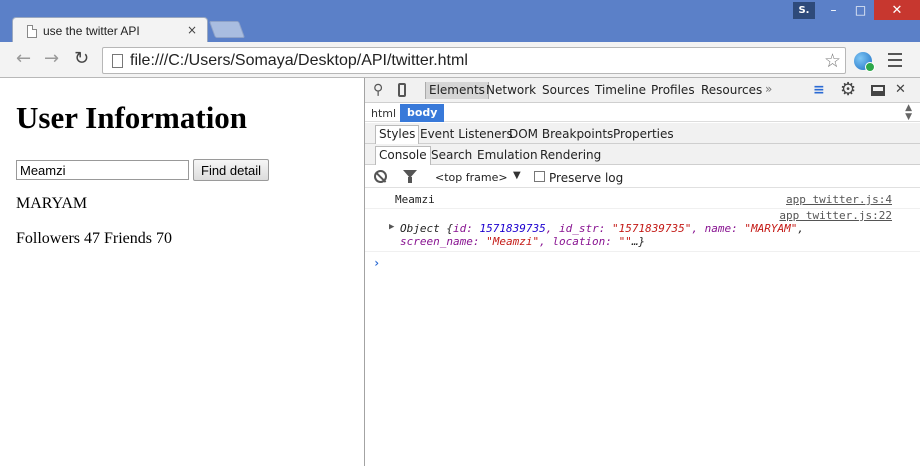 The image size is (920, 466). Describe the element at coordinates (91, 31) in the screenshot. I see `tab-title: use the twitter API` at that location.